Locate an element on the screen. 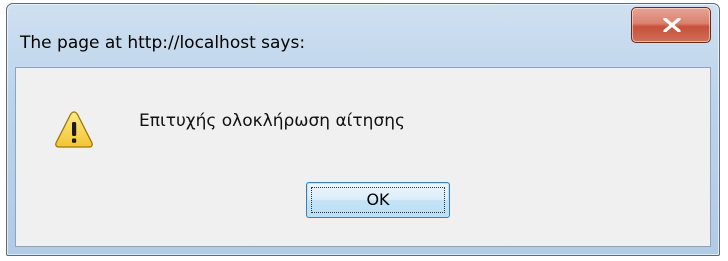  warning-icon is located at coordinates (74, 129).